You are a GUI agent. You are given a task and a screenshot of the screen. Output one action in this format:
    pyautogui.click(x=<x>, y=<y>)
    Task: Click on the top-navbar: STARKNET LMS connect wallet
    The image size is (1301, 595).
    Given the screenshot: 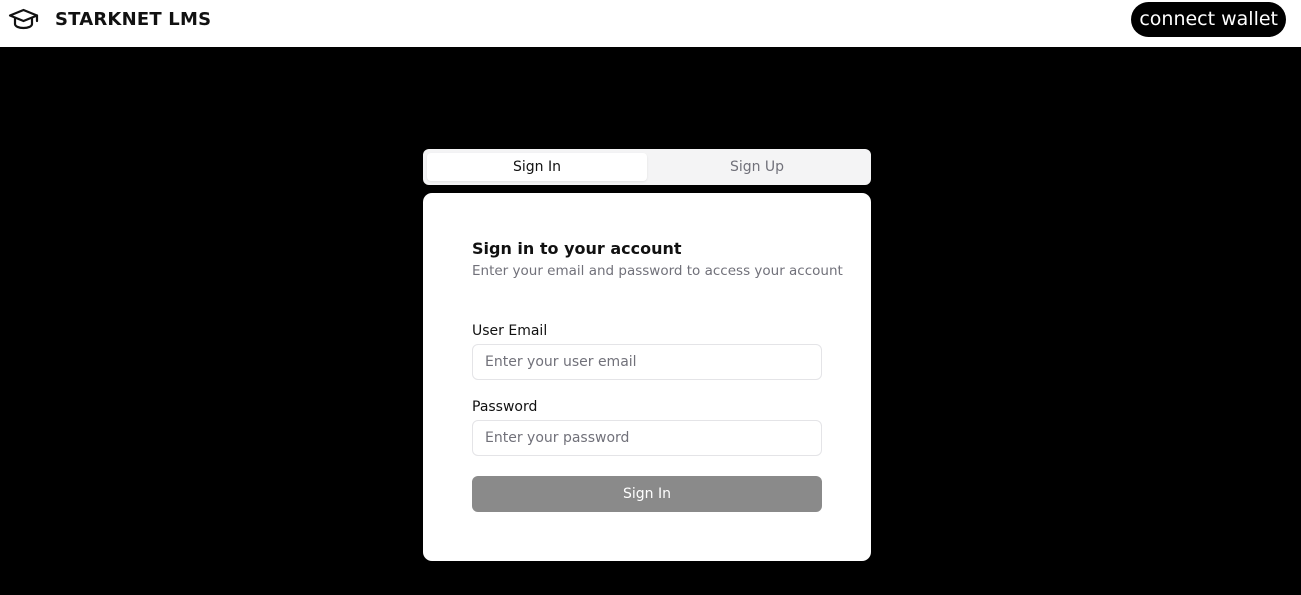 What is the action you would take?
    pyautogui.click(x=650, y=23)
    